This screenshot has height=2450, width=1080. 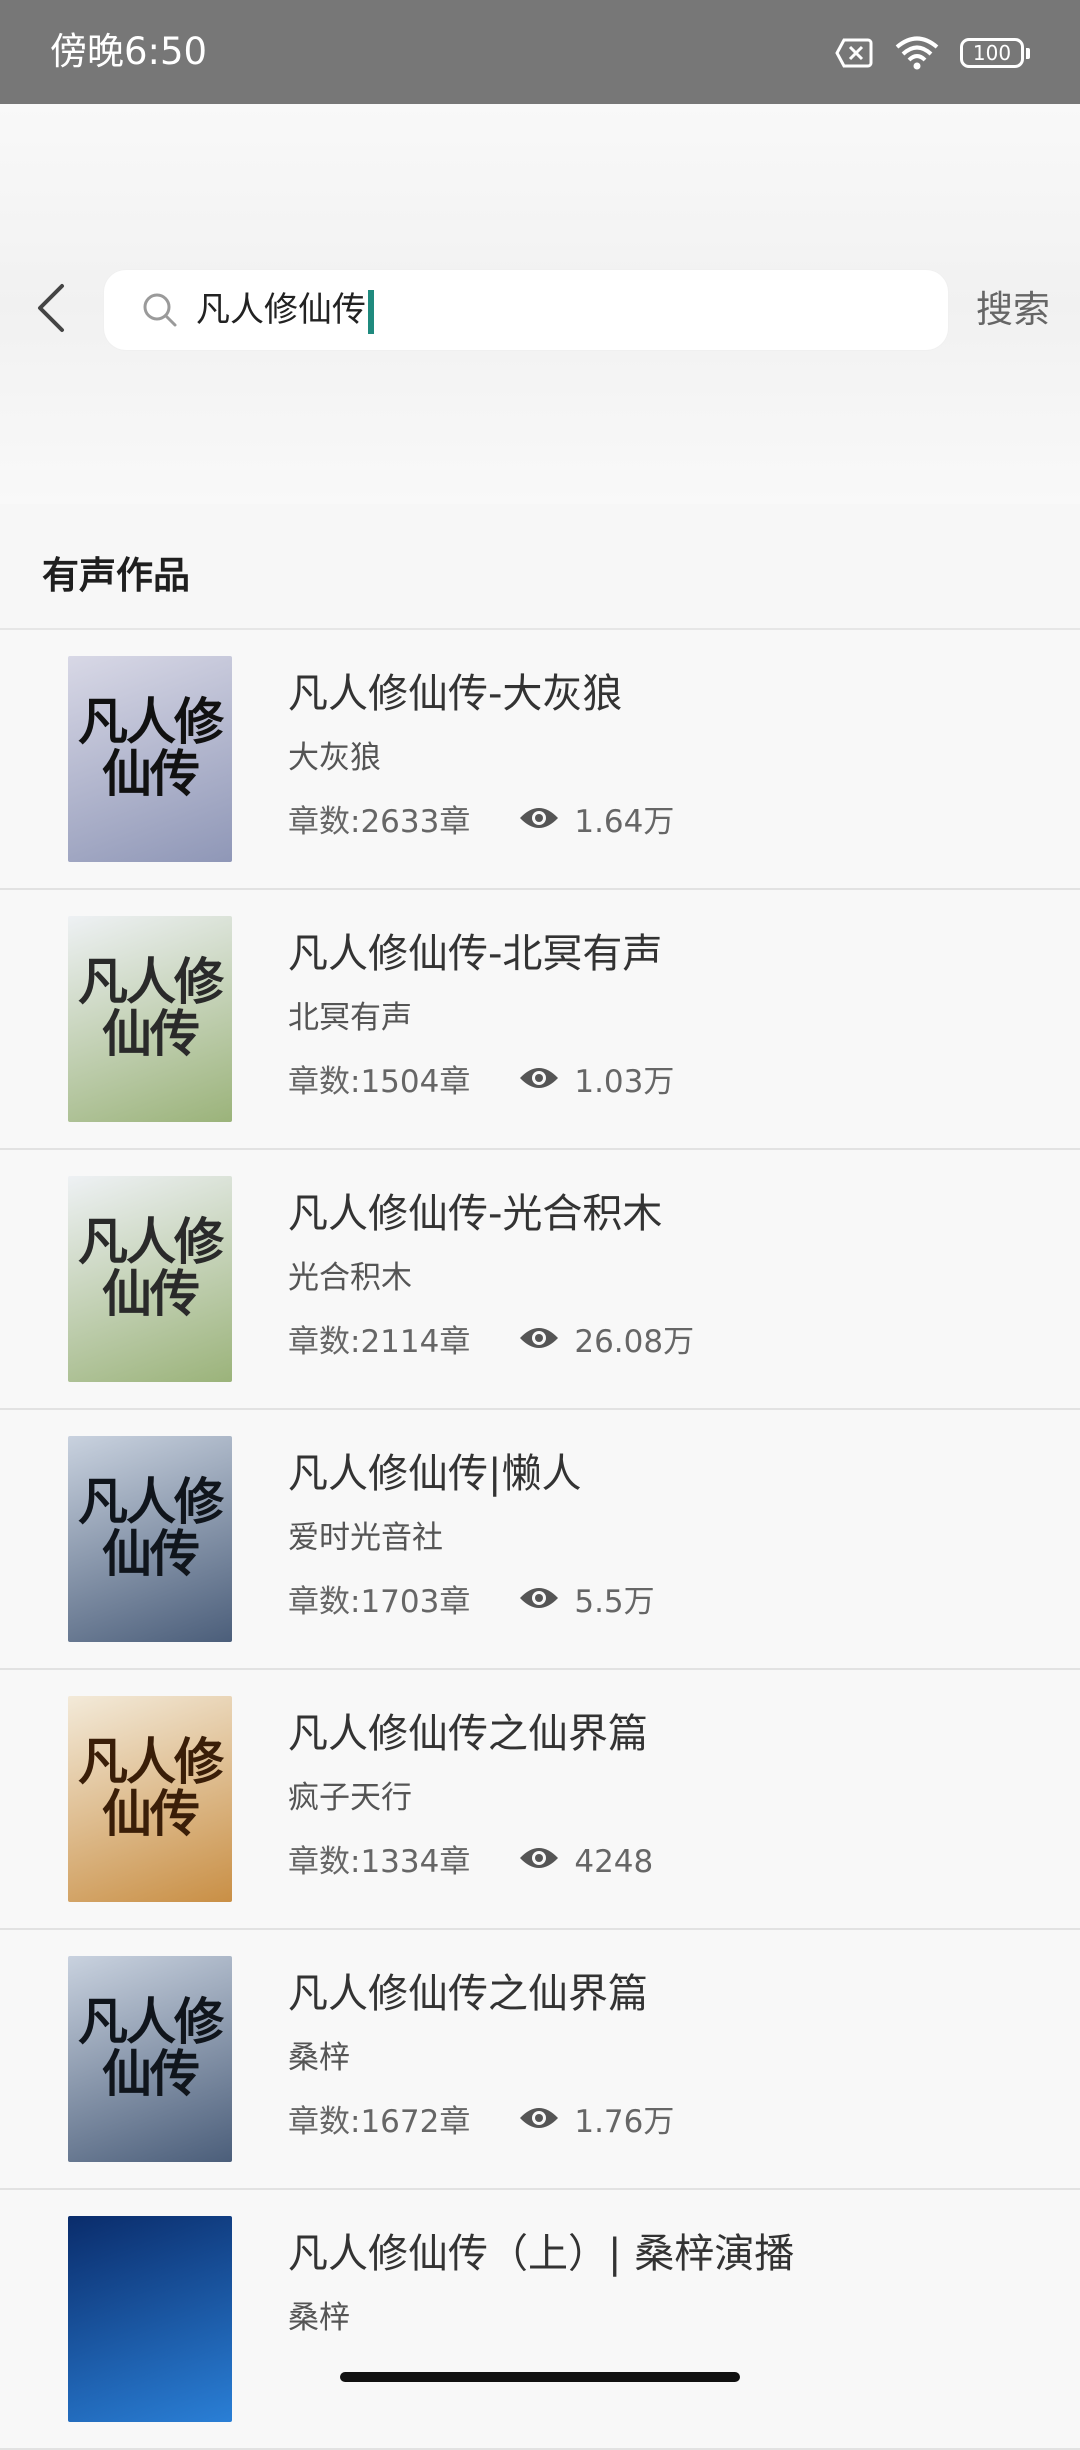 What do you see at coordinates (491, 1342) in the screenshot?
I see `result-meta: 章数:2114章 26.08万` at bounding box center [491, 1342].